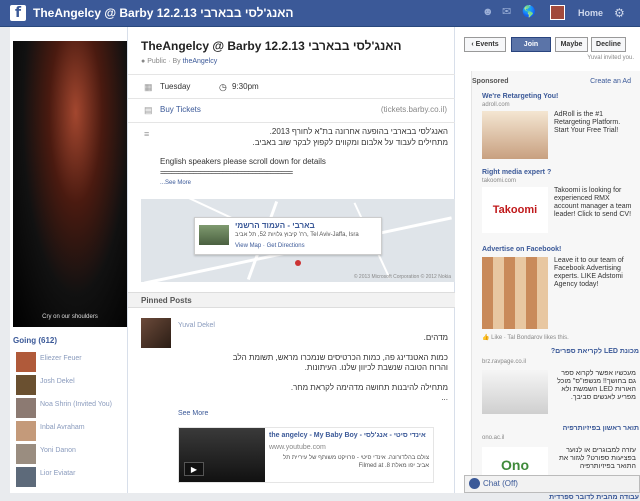 Image resolution: width=640 pixels, height=501 pixels. Describe the element at coordinates (245, 86) in the screenshot. I see `event-time: 9:30pm` at that location.